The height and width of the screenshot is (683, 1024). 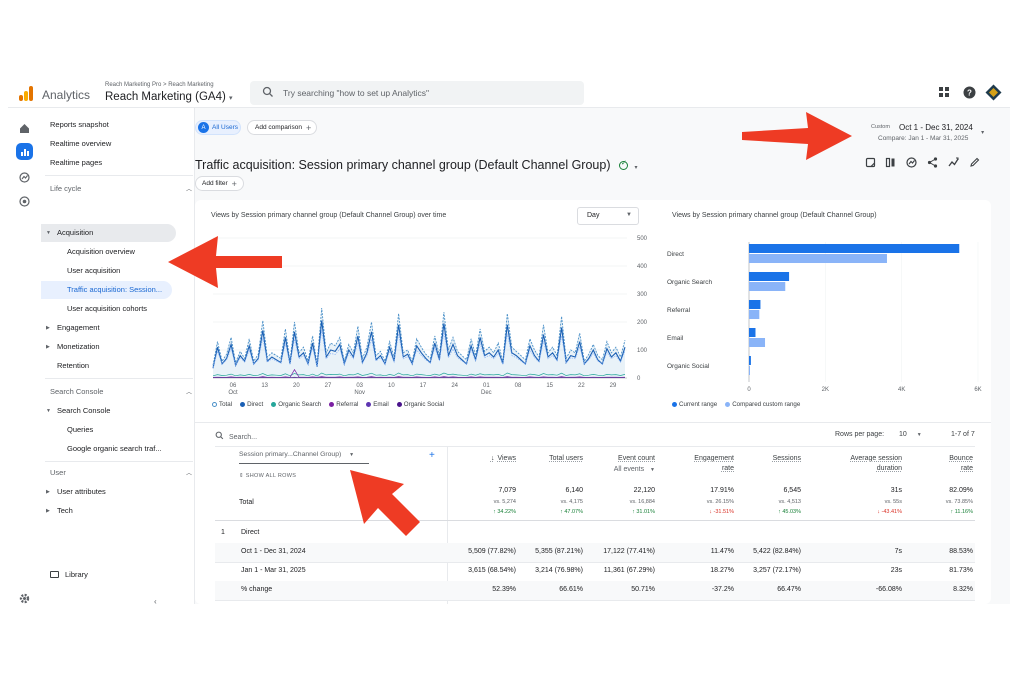 What do you see at coordinates (218, 127) in the screenshot?
I see `all-users-chip: A All Users` at bounding box center [218, 127].